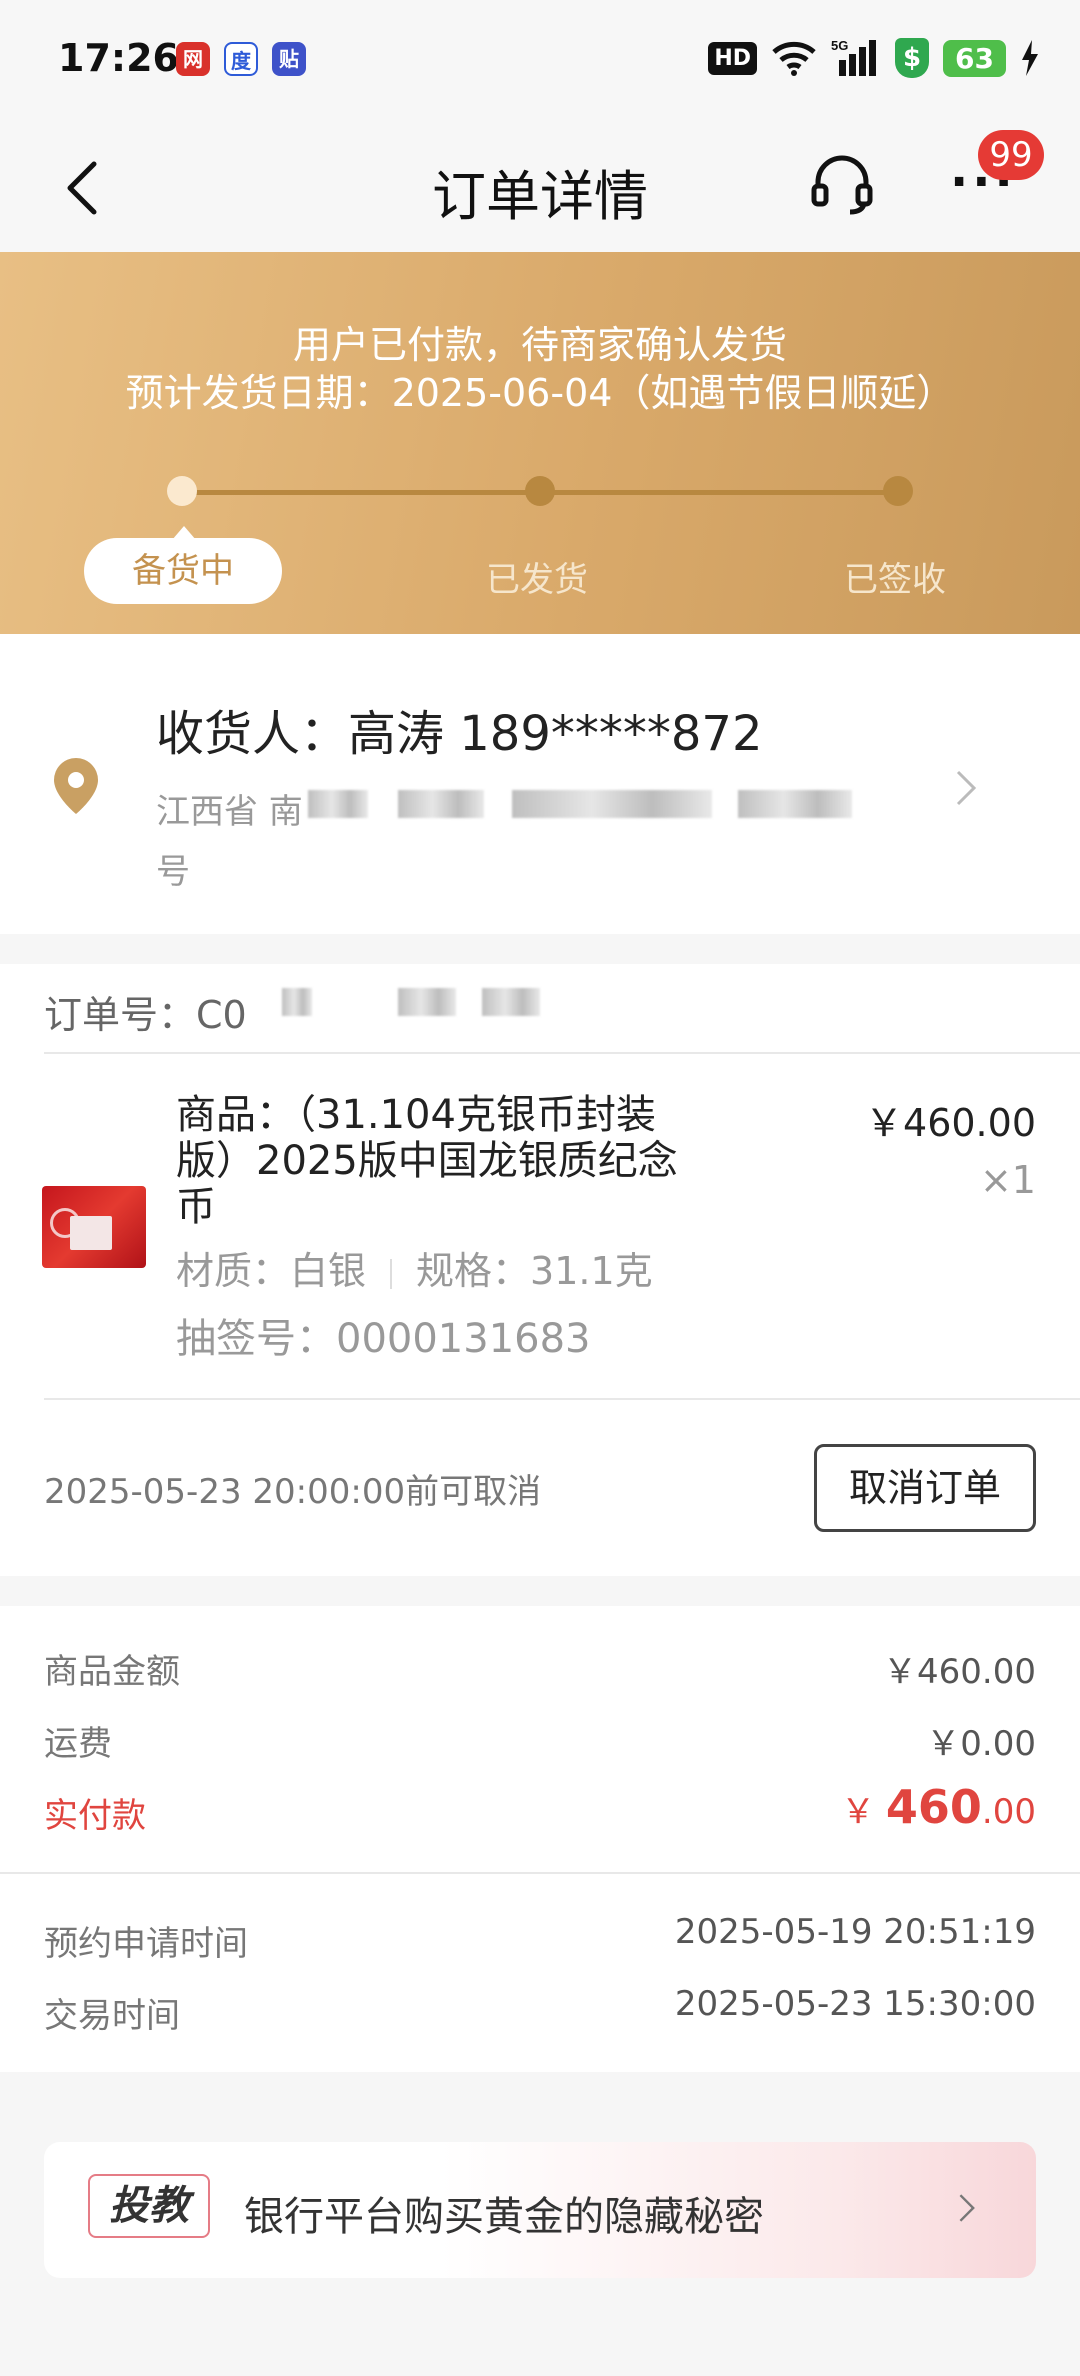  I want to click on progress-dot-received, so click(898, 491).